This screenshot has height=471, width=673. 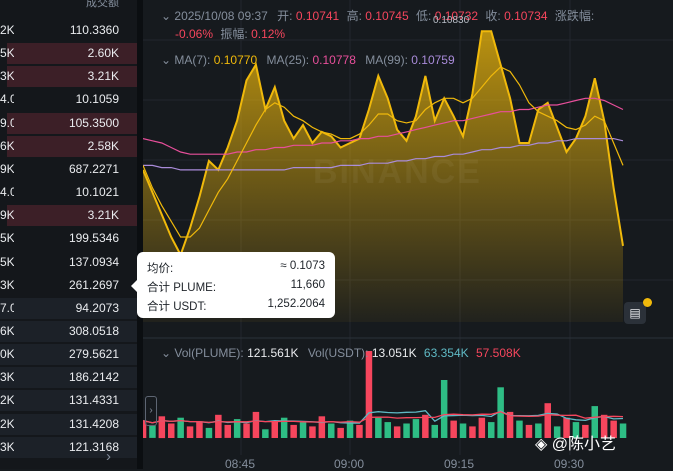 What do you see at coordinates (93, 261) in the screenshot?
I see `row-amount: 137.0934` at bounding box center [93, 261].